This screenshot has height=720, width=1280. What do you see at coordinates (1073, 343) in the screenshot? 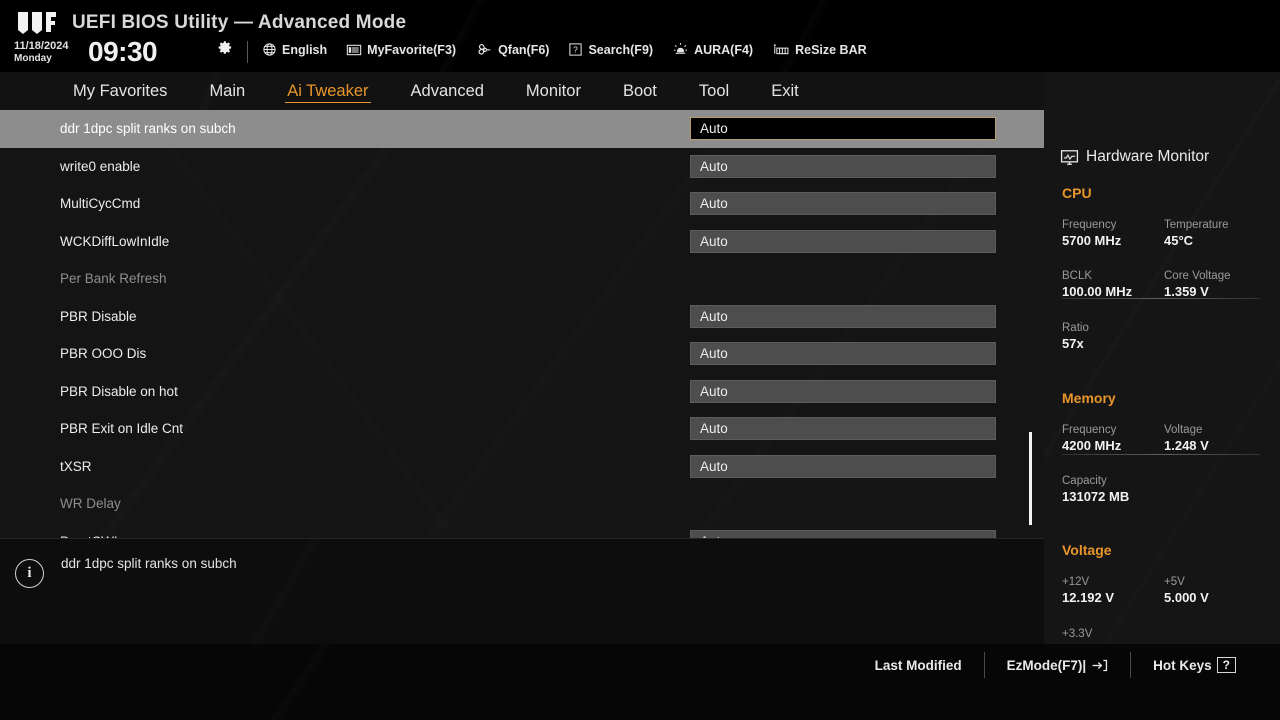
I see `hw-value: 57x` at bounding box center [1073, 343].